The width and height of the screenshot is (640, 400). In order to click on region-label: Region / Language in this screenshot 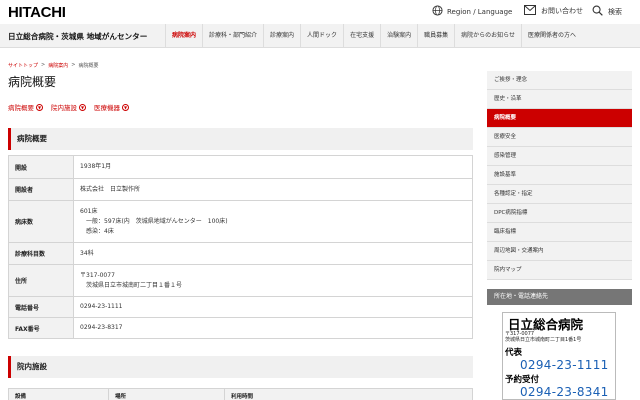, I will do `click(480, 11)`.